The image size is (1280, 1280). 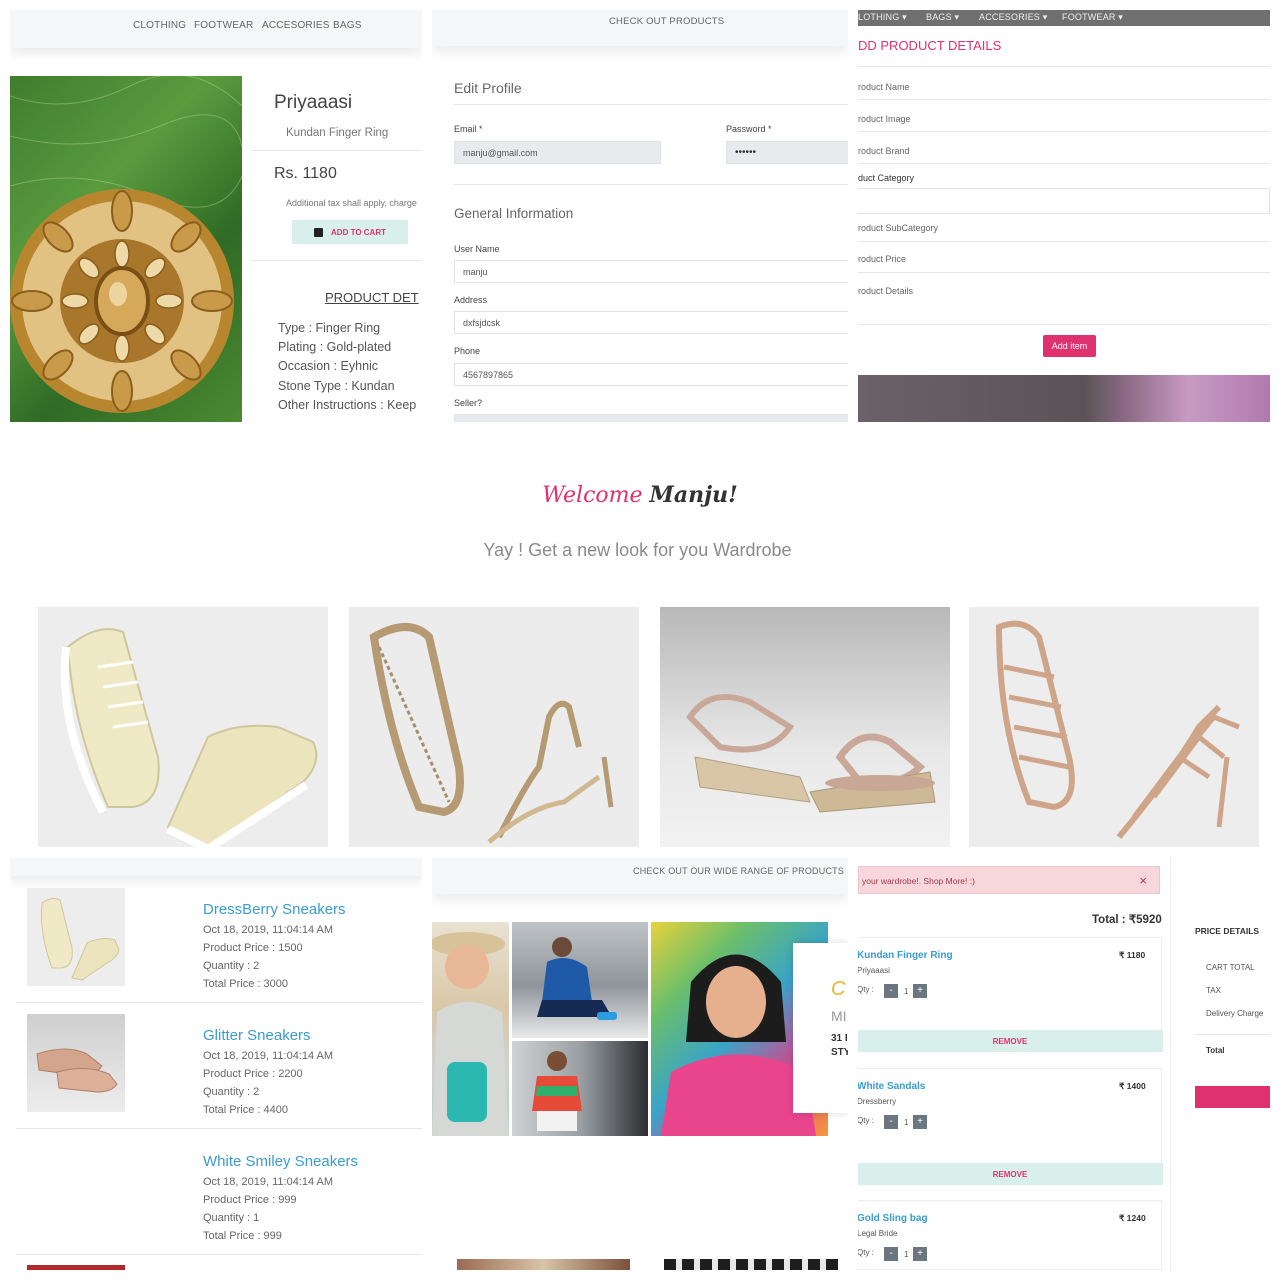 What do you see at coordinates (667, 21) in the screenshot?
I see `checkout-products-header: CHECK OUT PRODUCTS` at bounding box center [667, 21].